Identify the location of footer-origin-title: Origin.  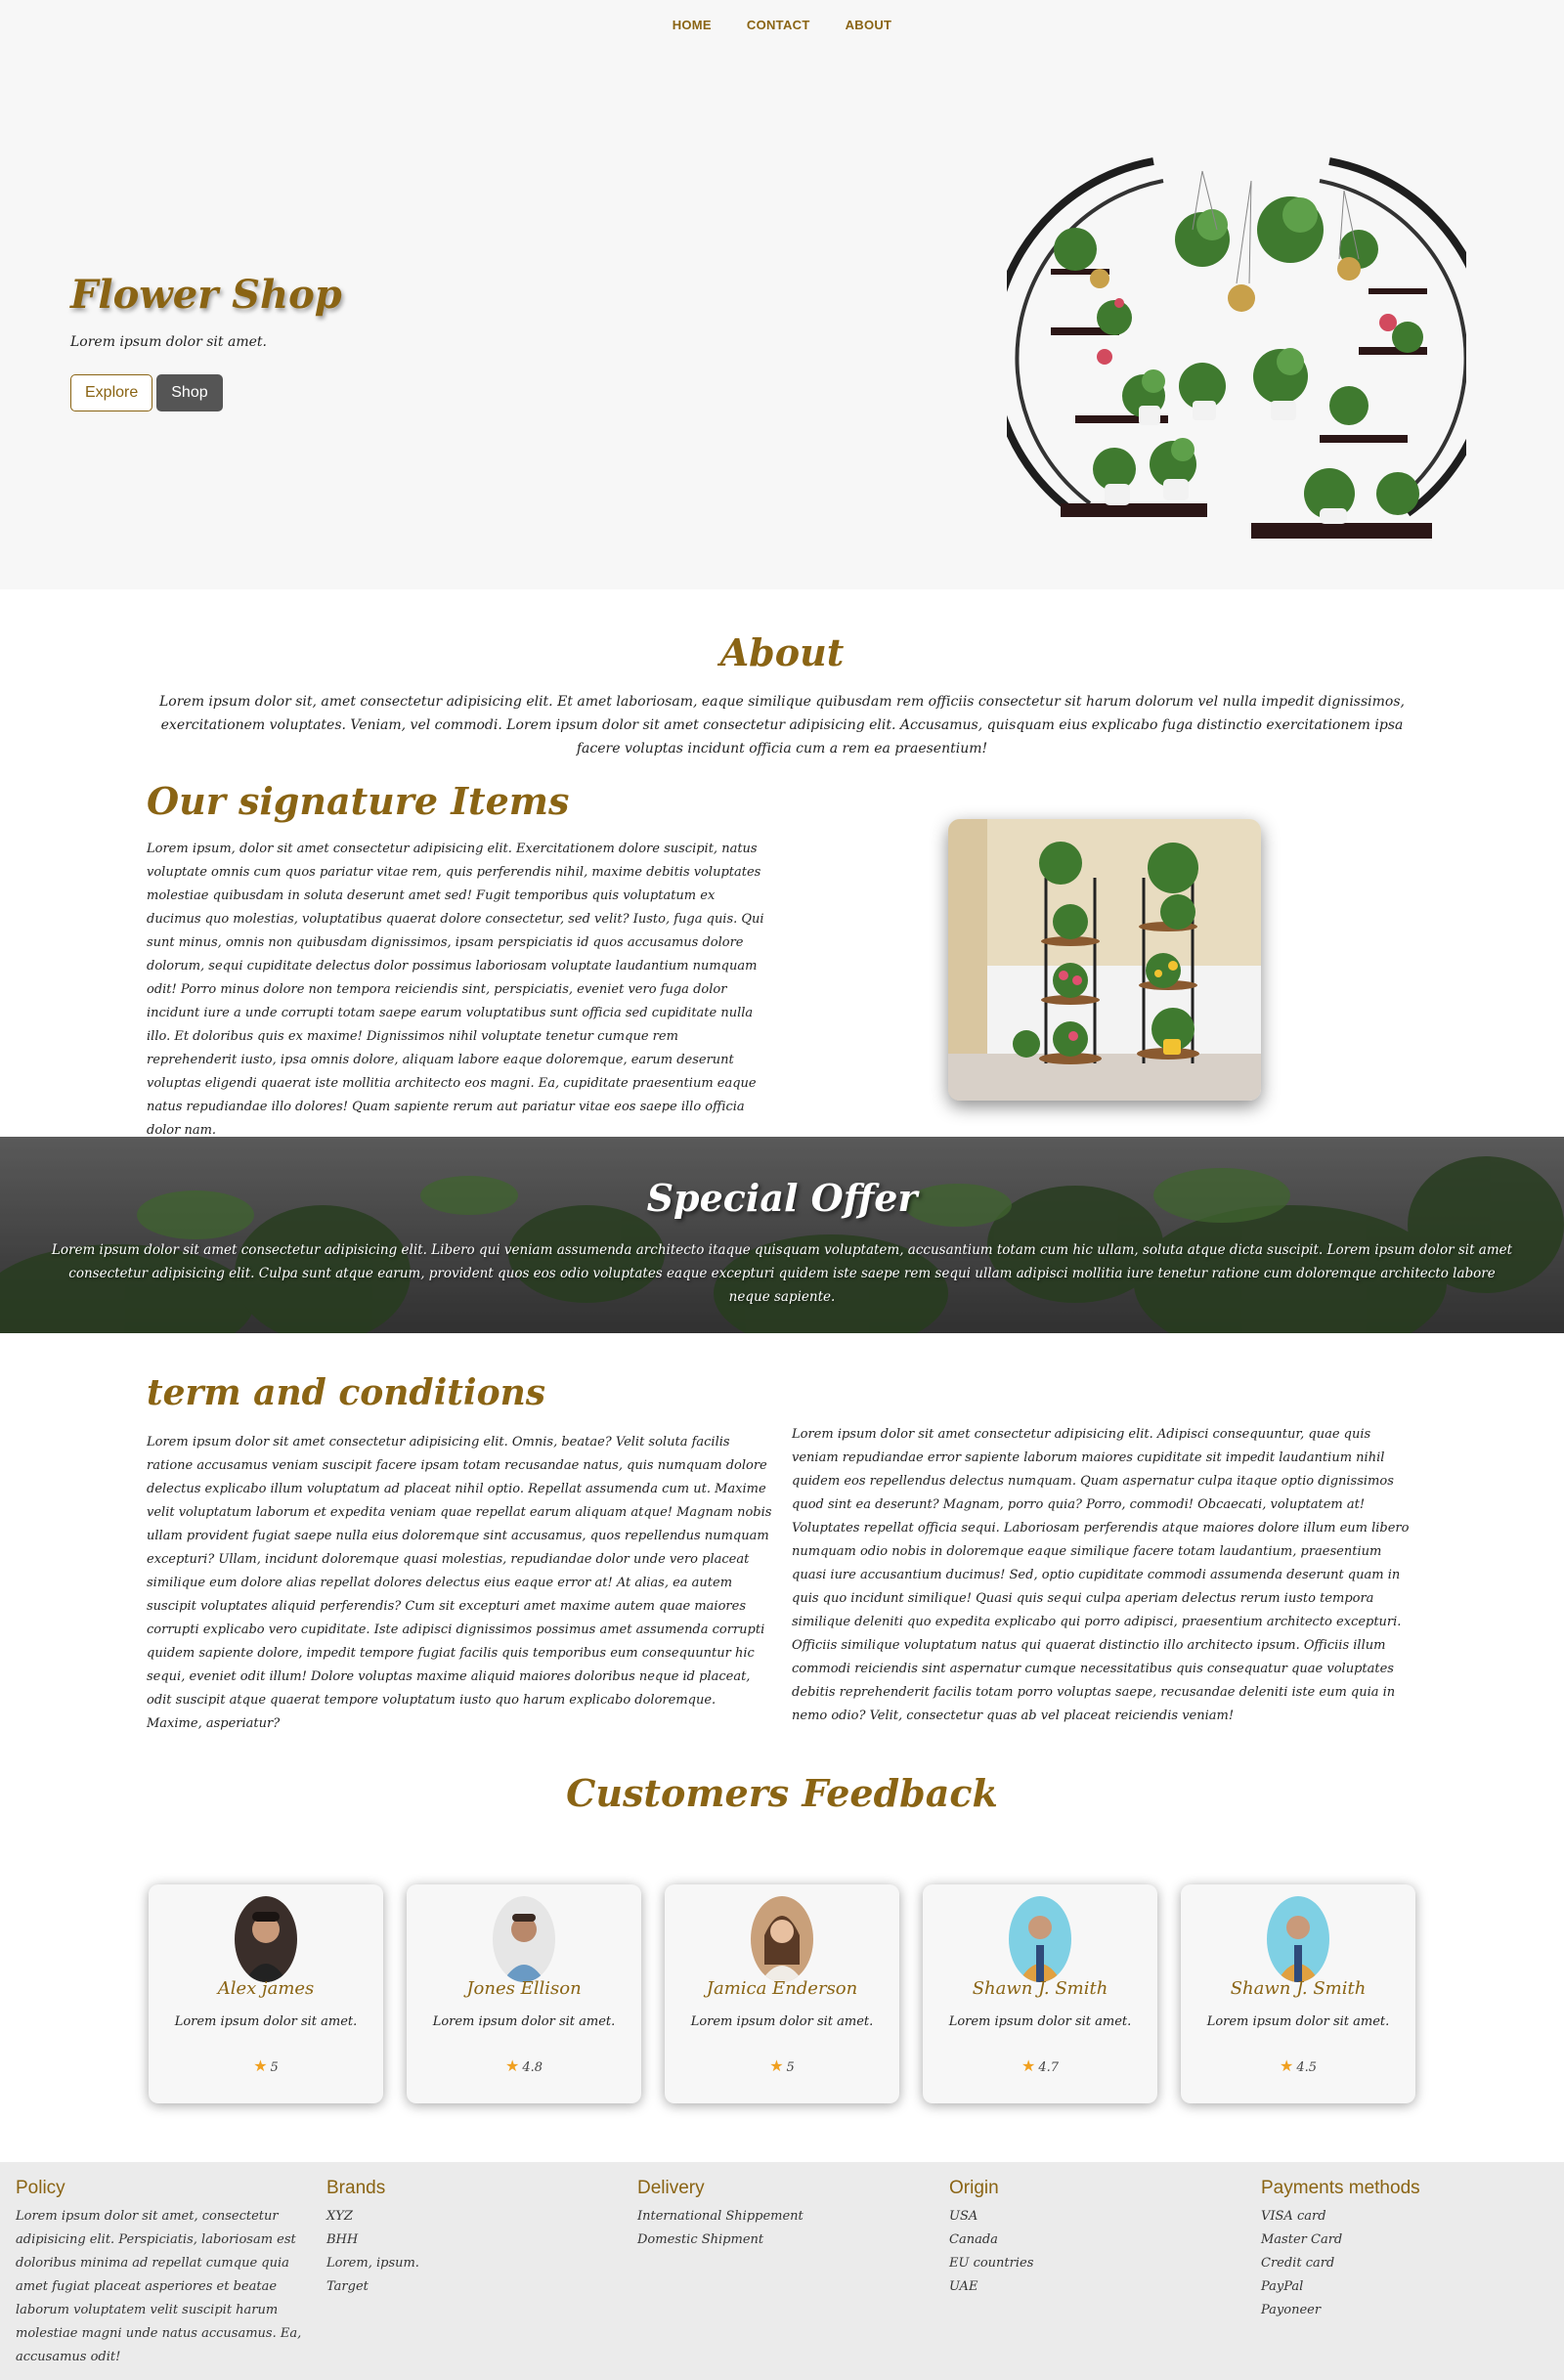
(974, 2188).